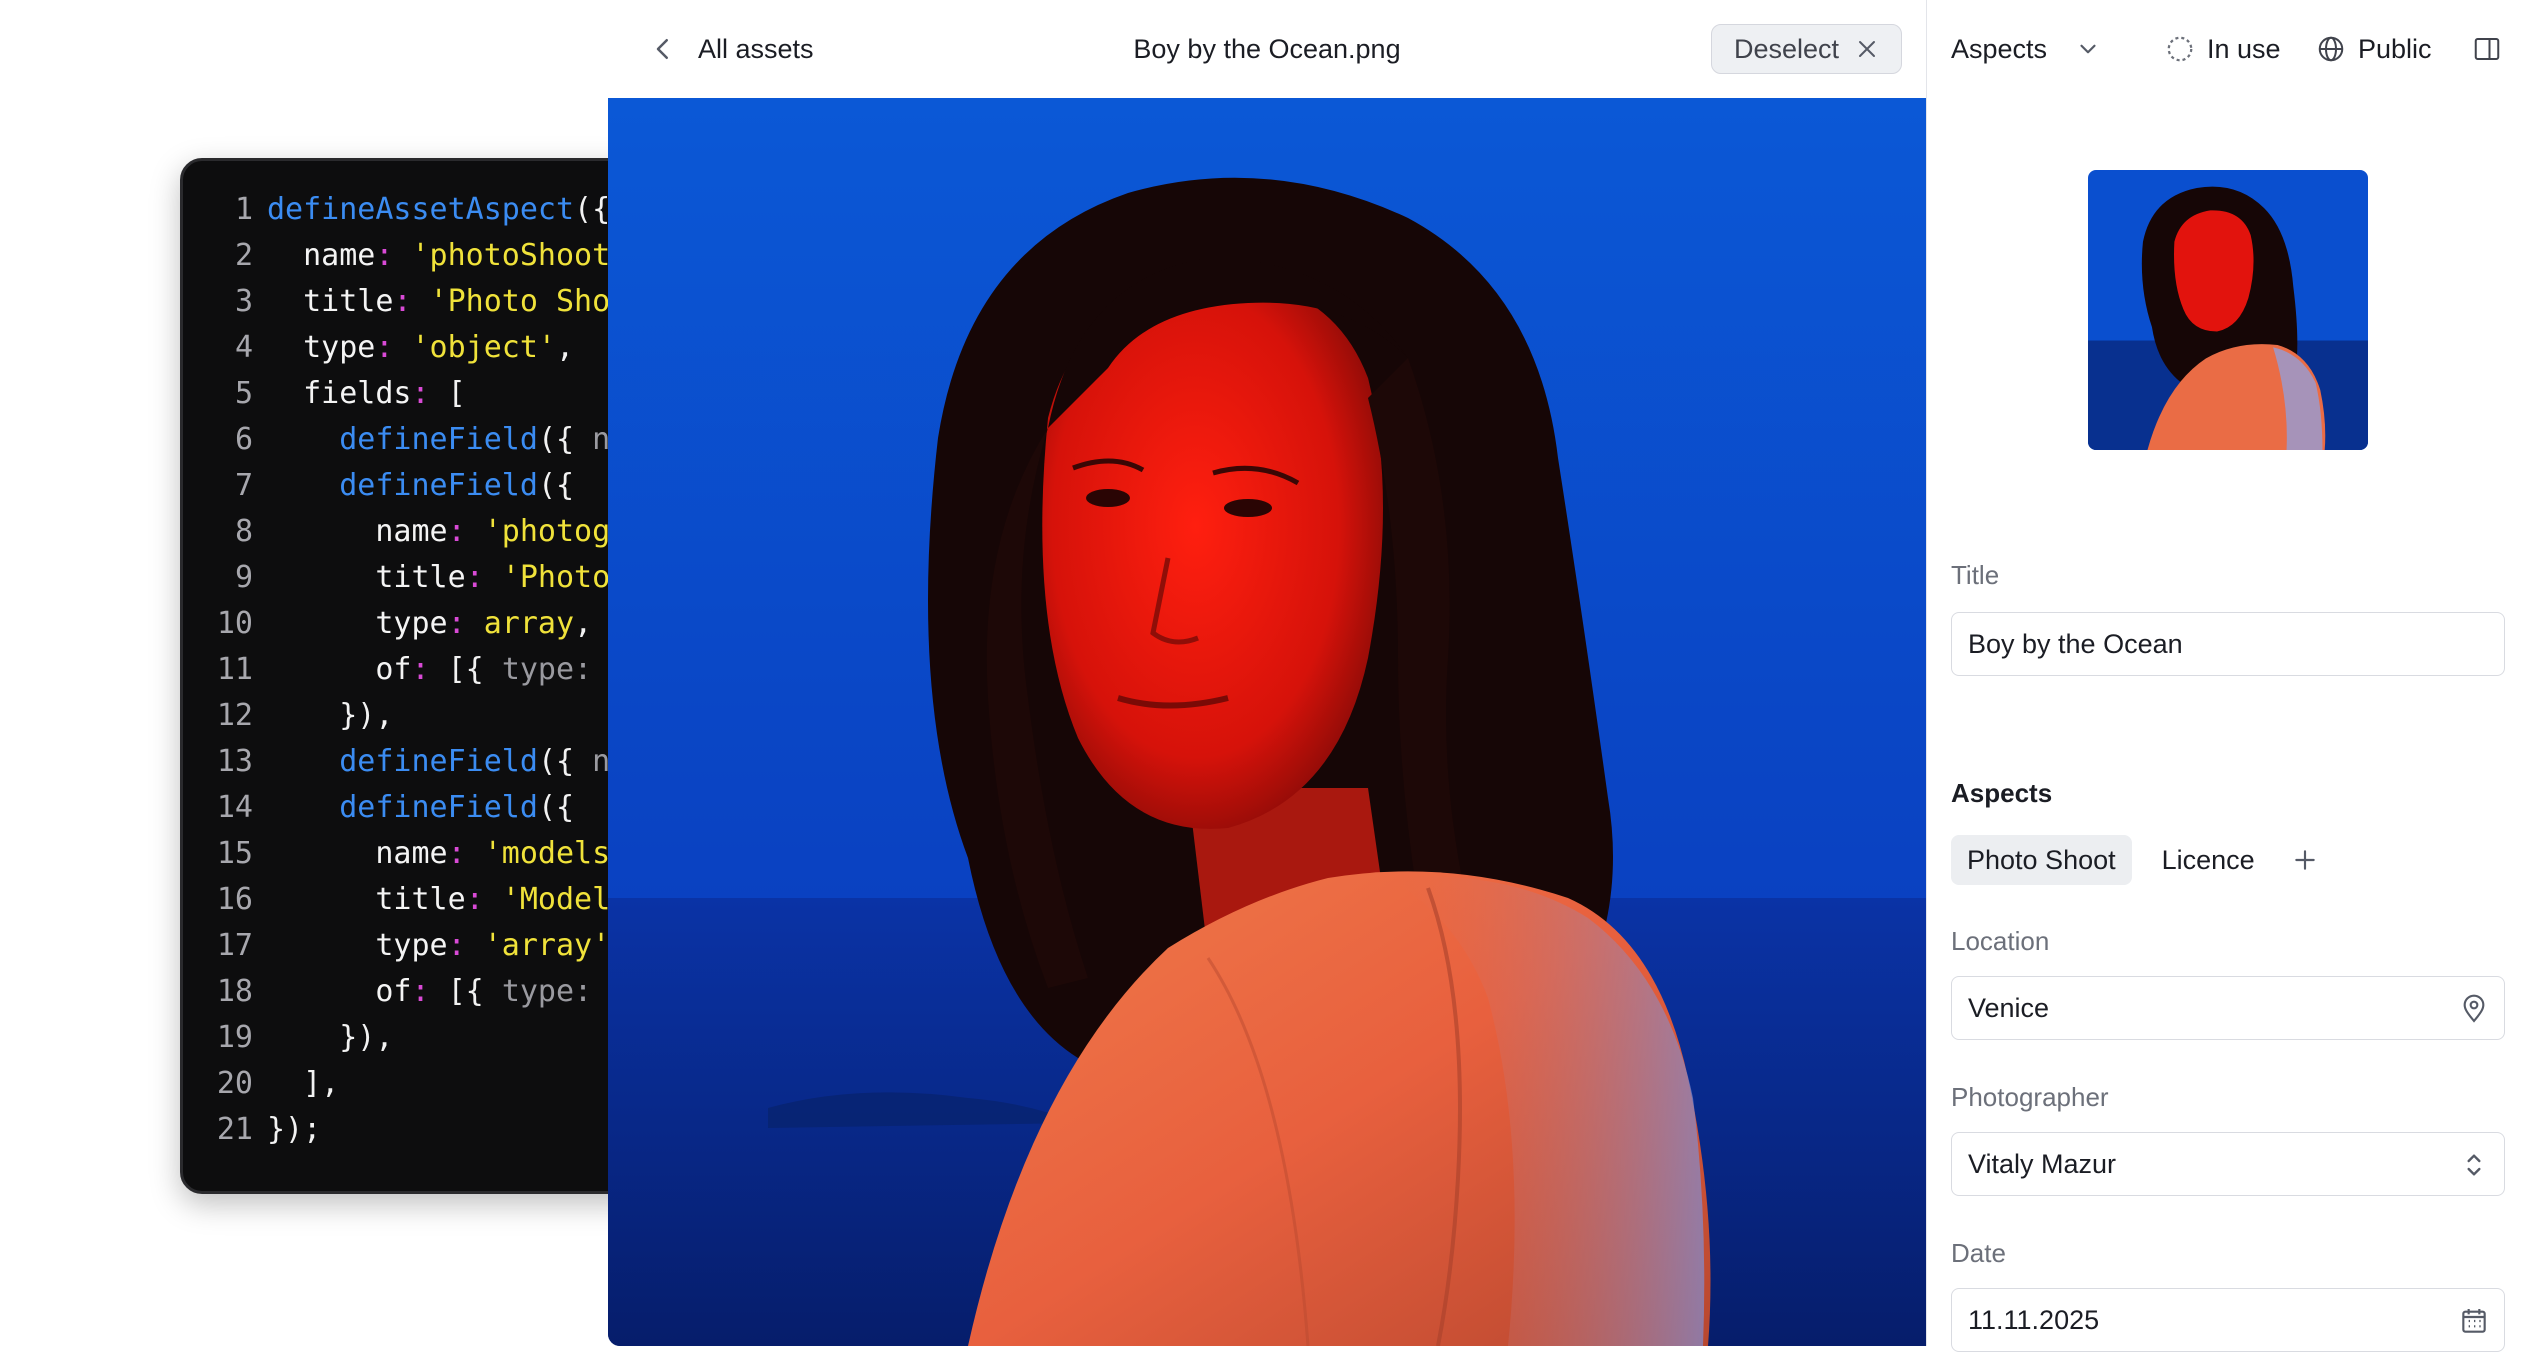 Image resolution: width=2527 pixels, height=1352 pixels. Describe the element at coordinates (484, 347) in the screenshot. I see `code-token: 'object'` at that location.